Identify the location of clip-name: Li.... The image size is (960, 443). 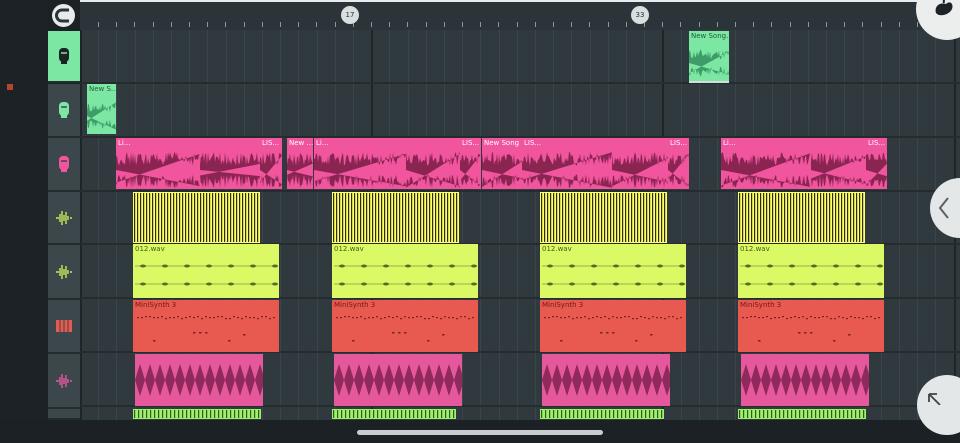
(729, 143).